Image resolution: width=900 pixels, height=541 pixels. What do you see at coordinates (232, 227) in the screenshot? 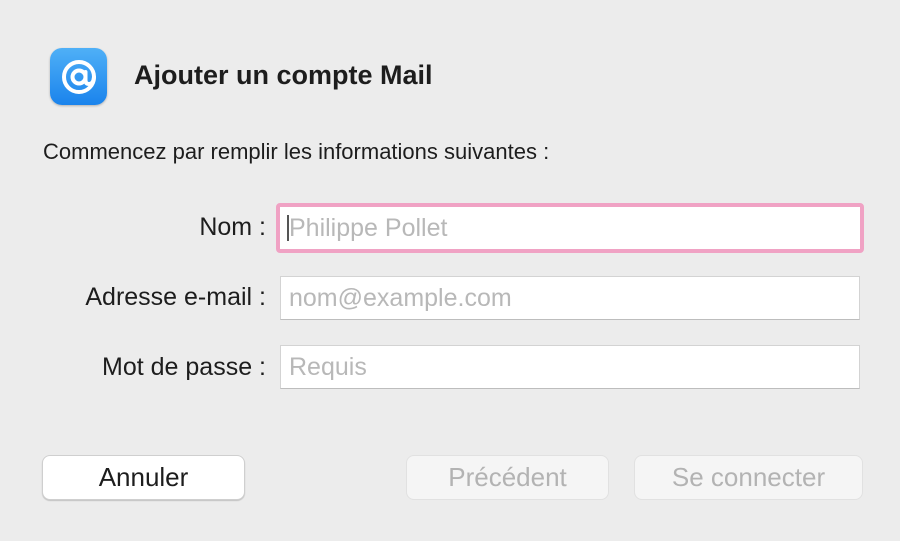
I see `name-label: Nom :` at bounding box center [232, 227].